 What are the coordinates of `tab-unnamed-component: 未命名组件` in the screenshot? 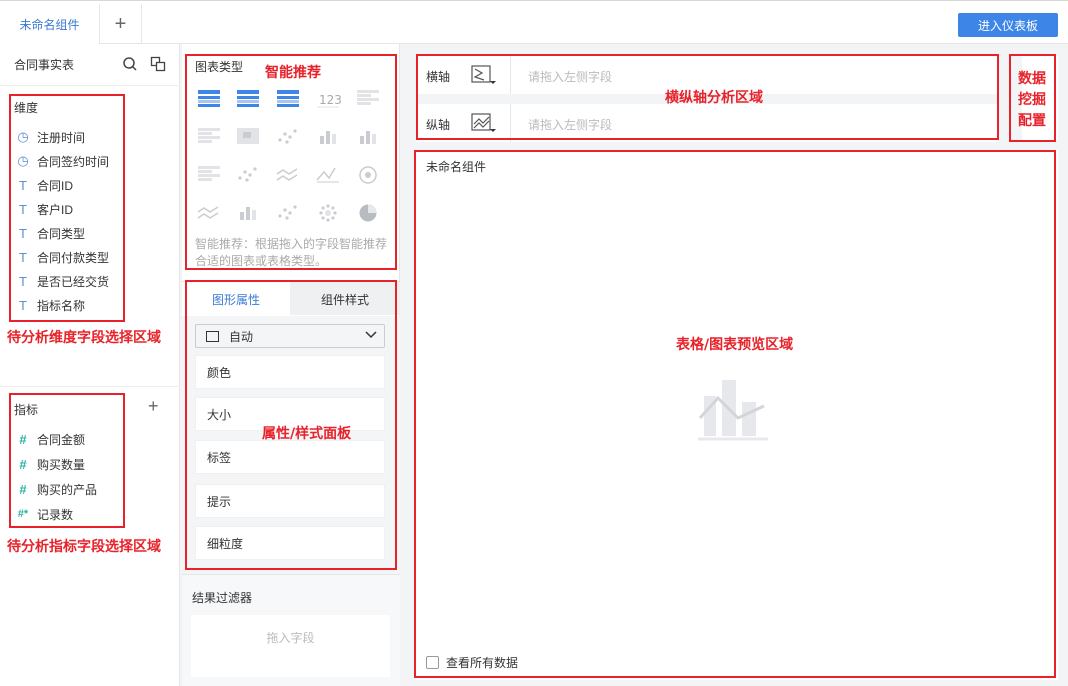 It's located at (50, 24).